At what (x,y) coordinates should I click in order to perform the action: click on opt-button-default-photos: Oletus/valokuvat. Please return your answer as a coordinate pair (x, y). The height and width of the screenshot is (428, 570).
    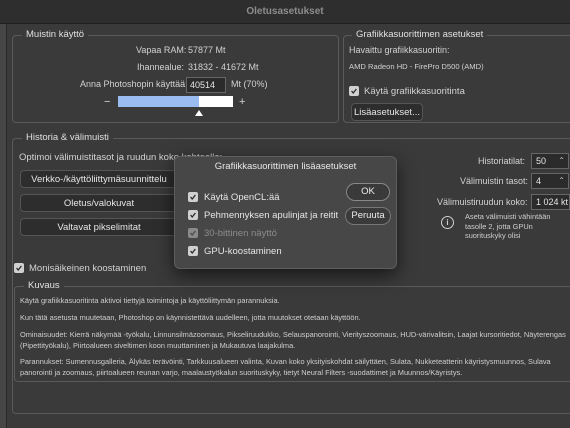
    Looking at the image, I should click on (99, 203).